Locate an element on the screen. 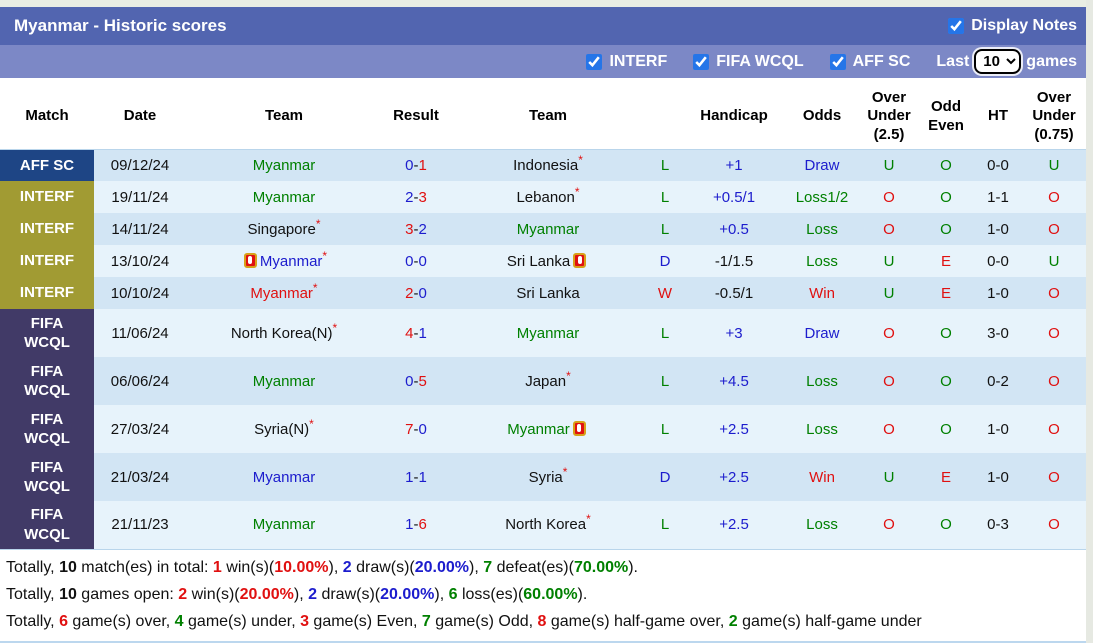  away-score: 3 is located at coordinates (422, 197).